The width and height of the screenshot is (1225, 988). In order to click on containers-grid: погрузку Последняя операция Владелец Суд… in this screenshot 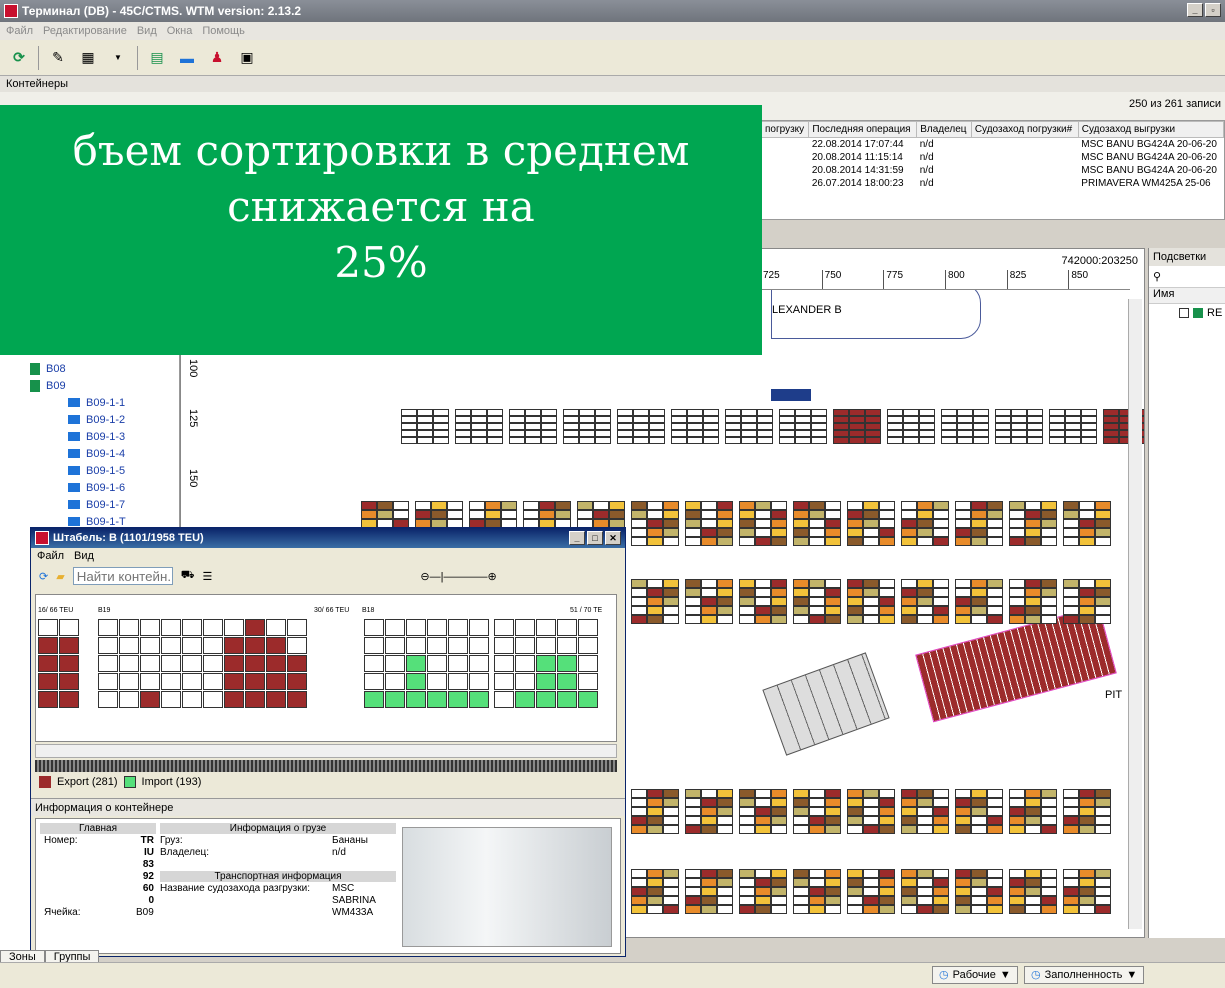, I will do `click(992, 170)`.